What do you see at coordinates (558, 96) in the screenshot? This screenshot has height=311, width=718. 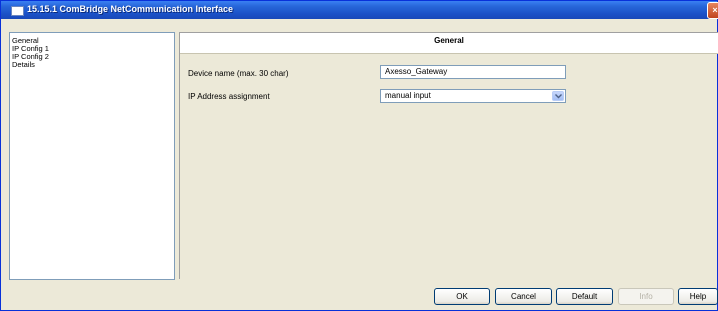 I see `chevron-down-icon` at bounding box center [558, 96].